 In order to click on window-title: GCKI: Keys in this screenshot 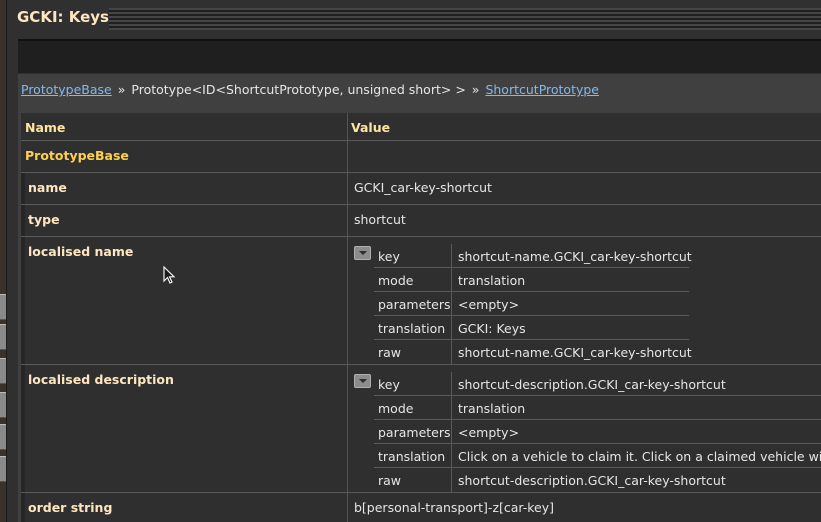, I will do `click(63, 17)`.